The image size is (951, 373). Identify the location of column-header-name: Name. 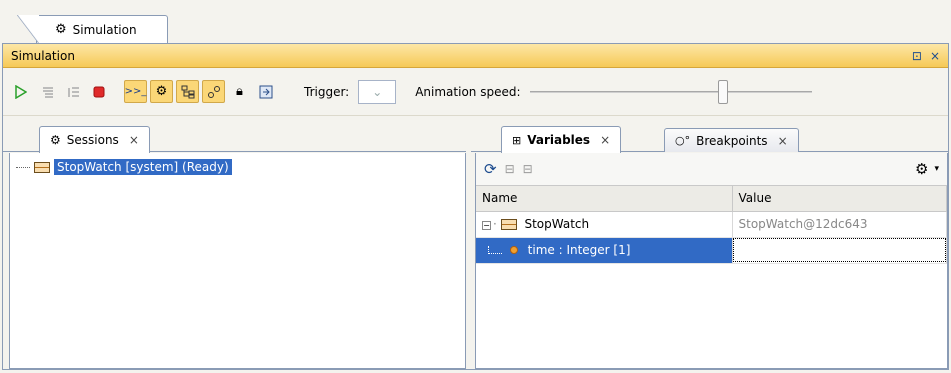
(604, 199).